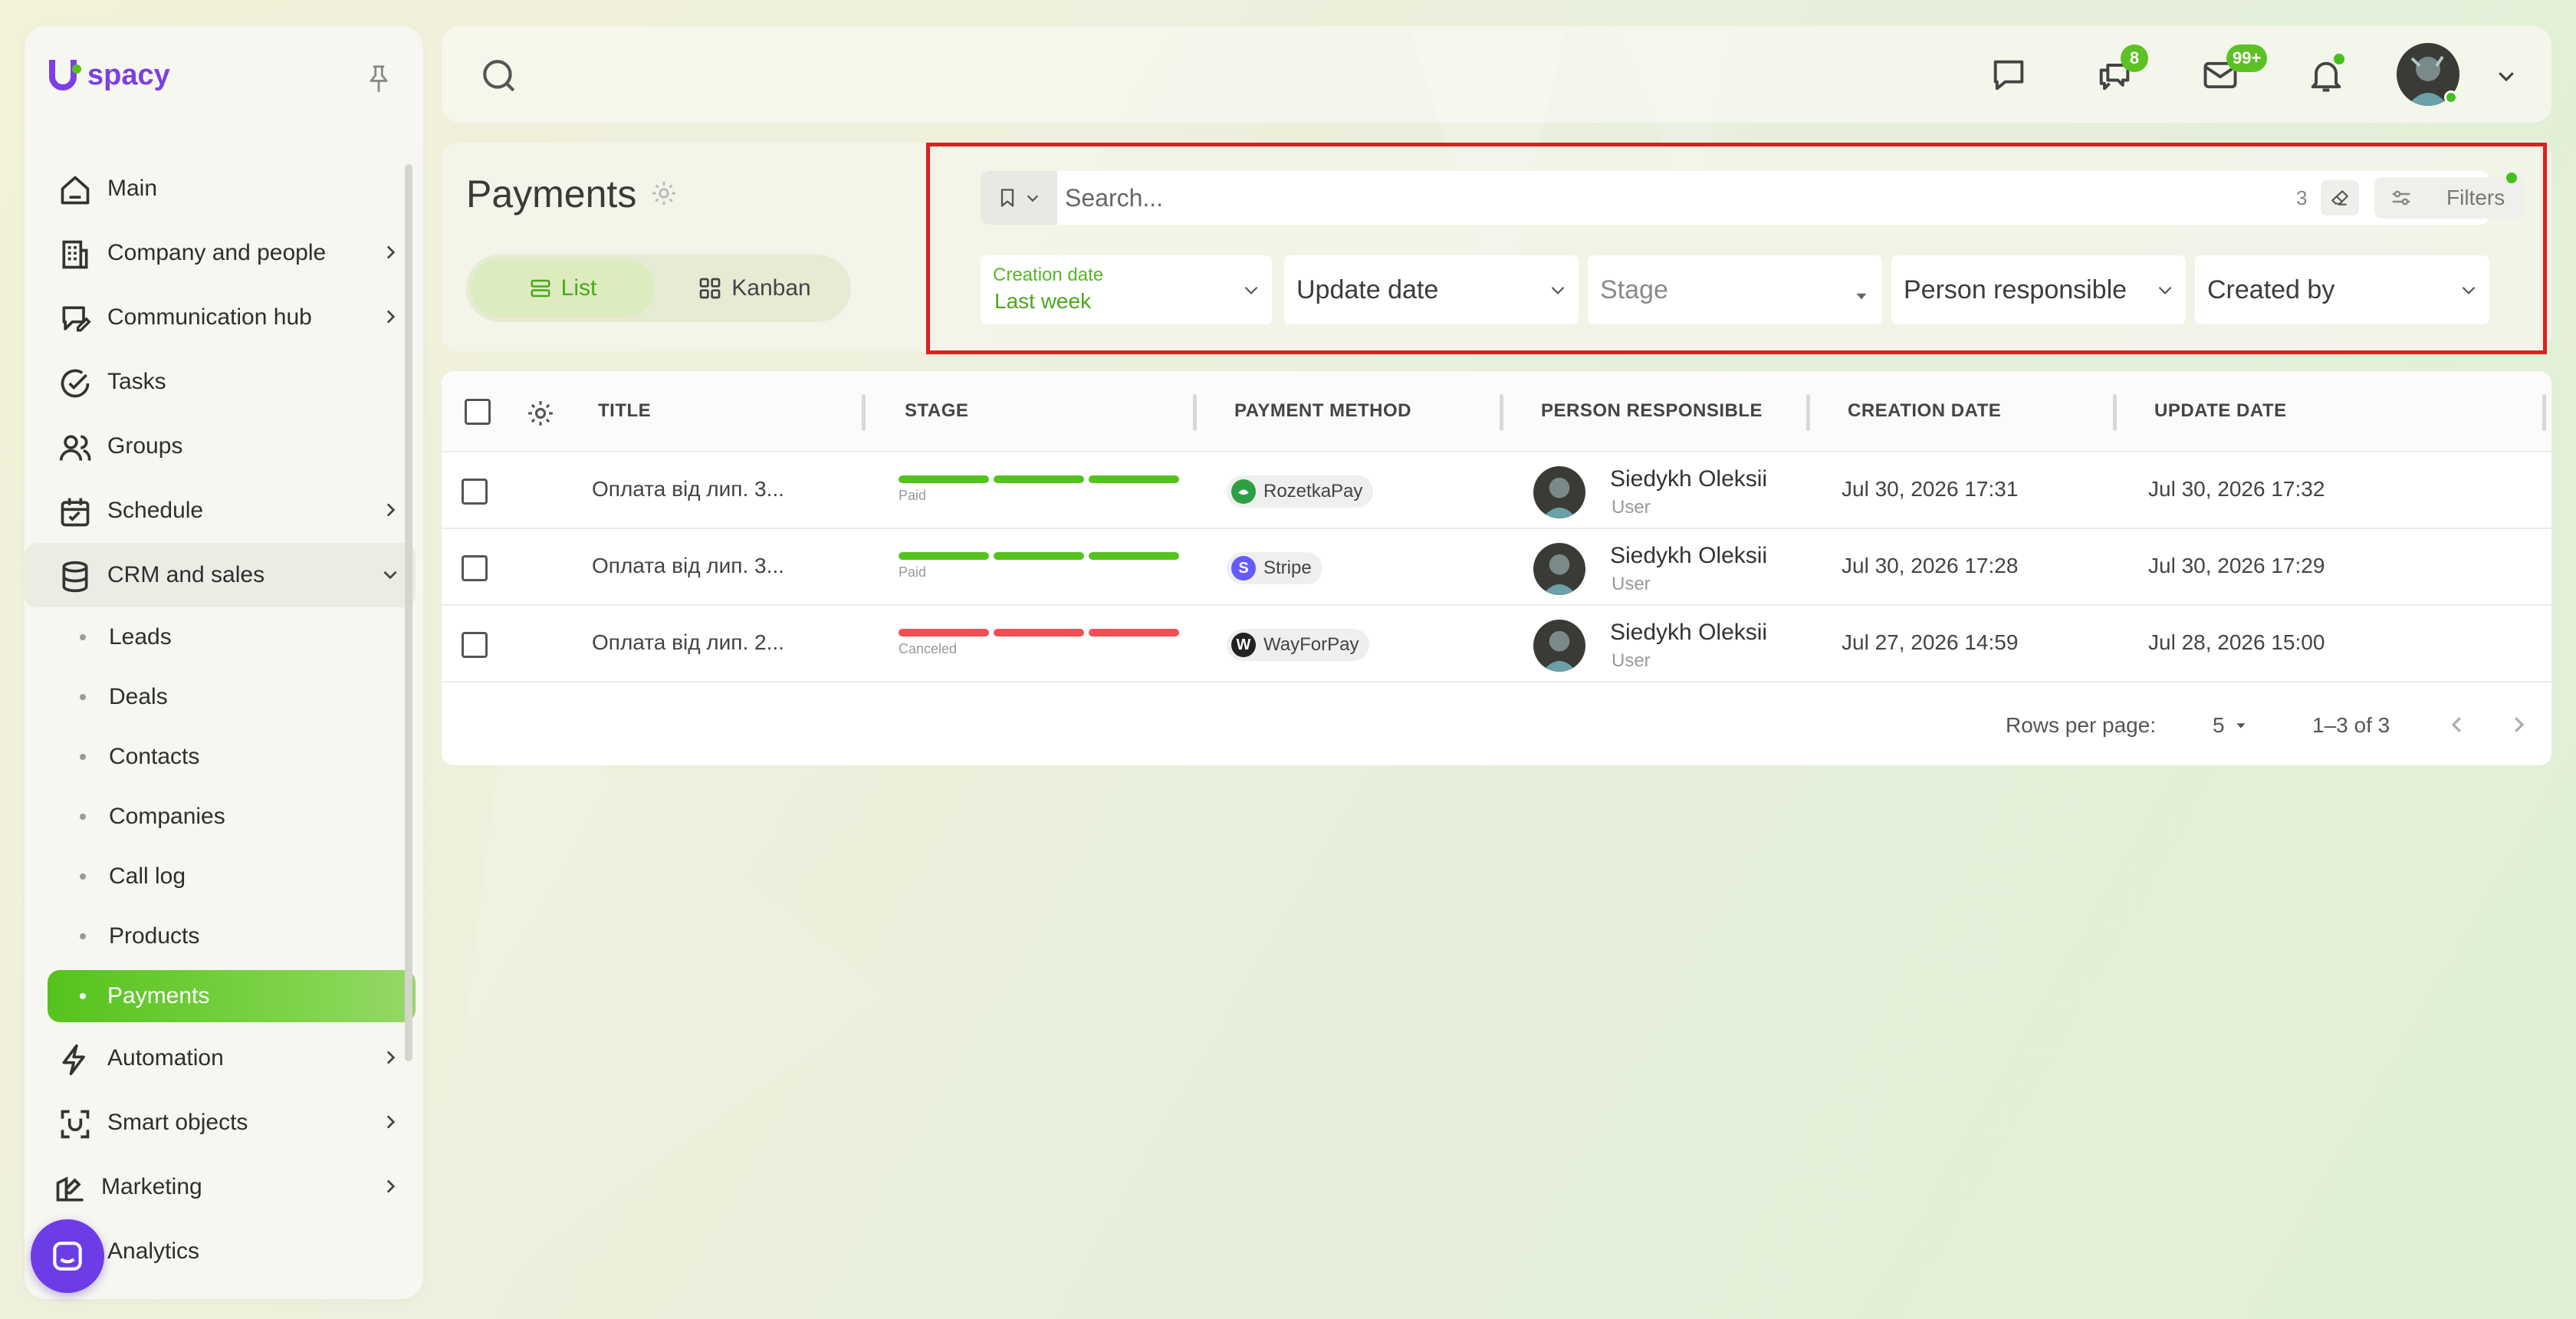  What do you see at coordinates (1244, 645) in the screenshot?
I see `wayforpay-icon: W` at bounding box center [1244, 645].